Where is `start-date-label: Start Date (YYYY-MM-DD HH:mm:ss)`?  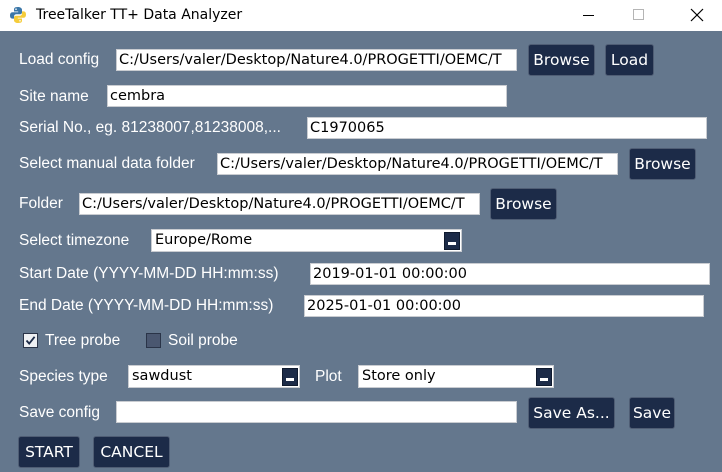
start-date-label: Start Date (YYYY-MM-DD HH:mm:ss) is located at coordinates (149, 273).